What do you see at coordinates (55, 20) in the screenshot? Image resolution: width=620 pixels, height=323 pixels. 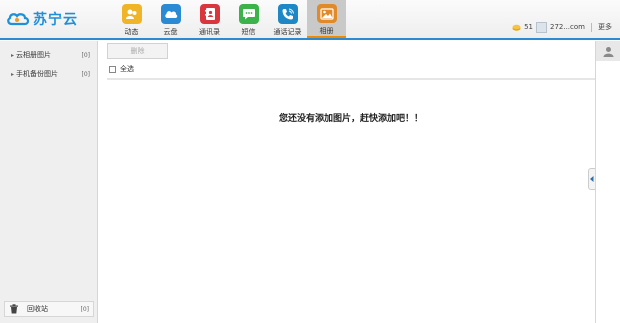 I see `brand-name: 苏宁云` at bounding box center [55, 20].